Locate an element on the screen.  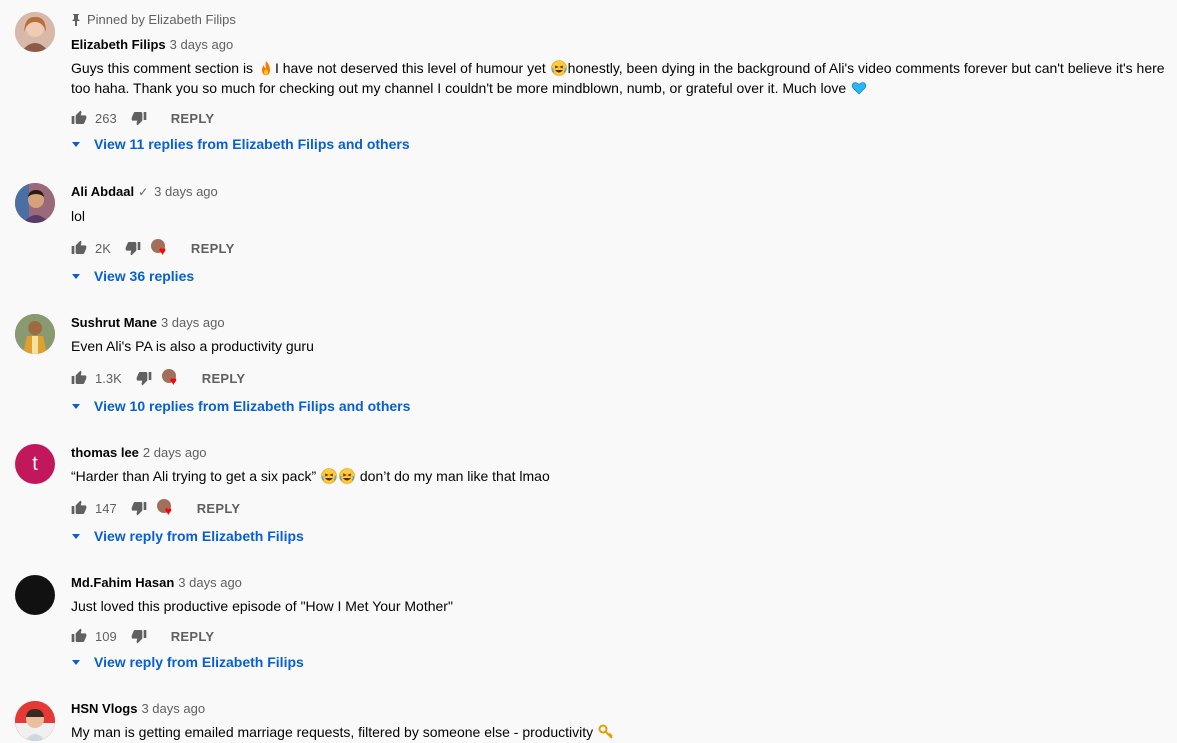
view-replies-label: View 36 replies is located at coordinates (144, 276).